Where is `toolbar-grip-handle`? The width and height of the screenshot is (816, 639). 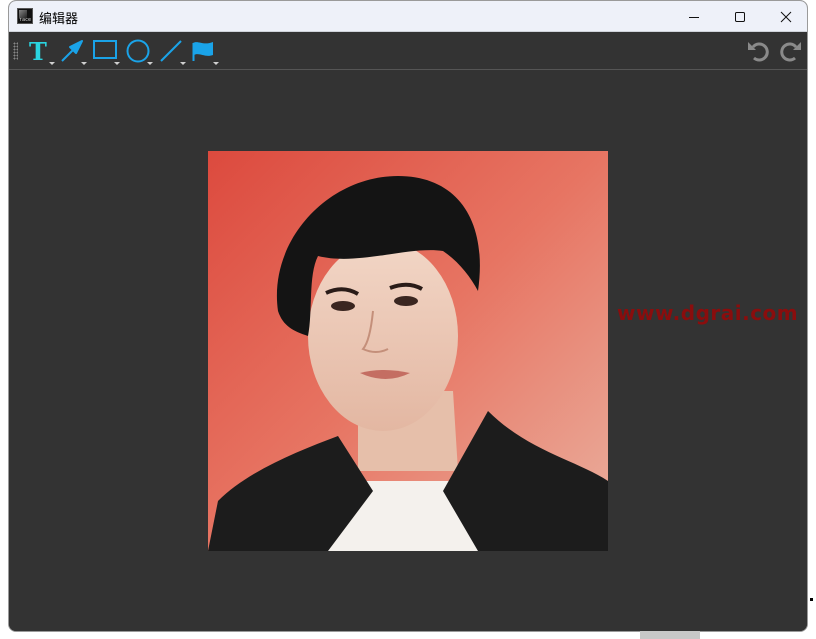
toolbar-grip-handle is located at coordinates (15, 51).